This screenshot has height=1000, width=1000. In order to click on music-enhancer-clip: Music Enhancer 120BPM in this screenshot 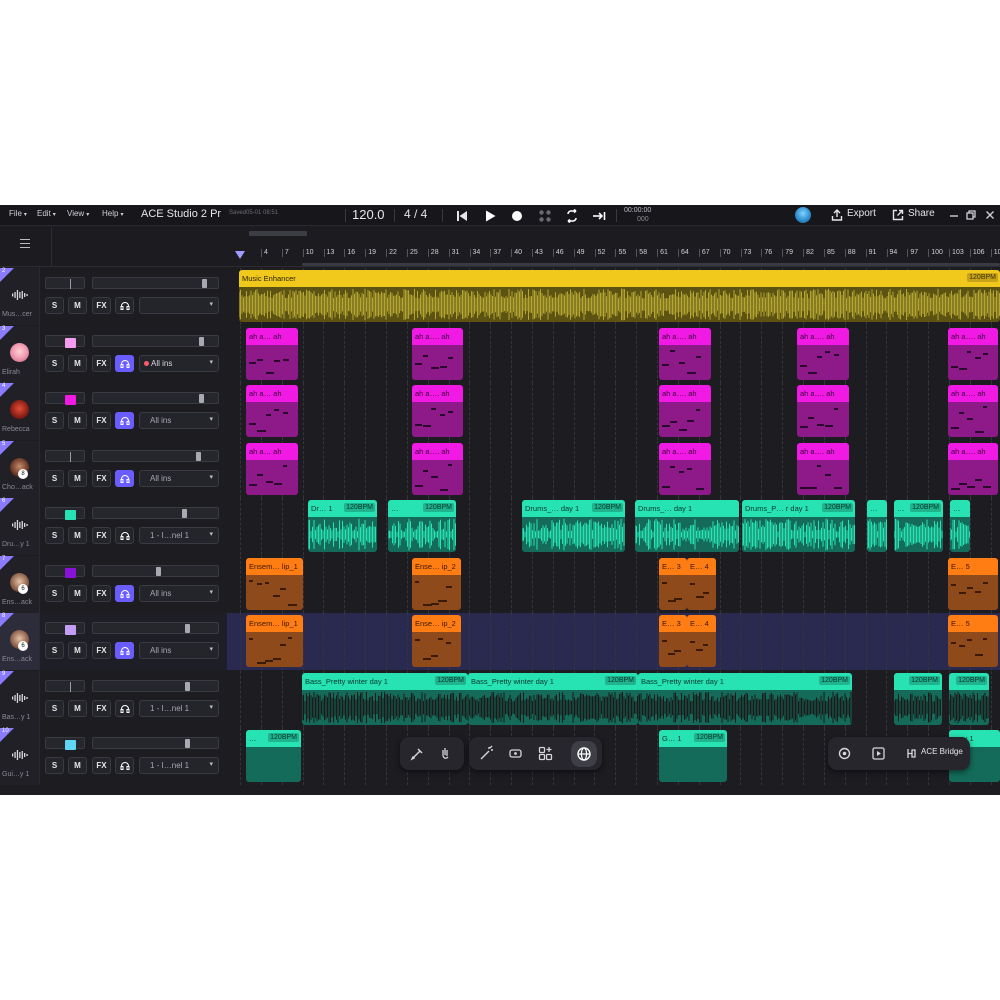, I will do `click(619, 296)`.